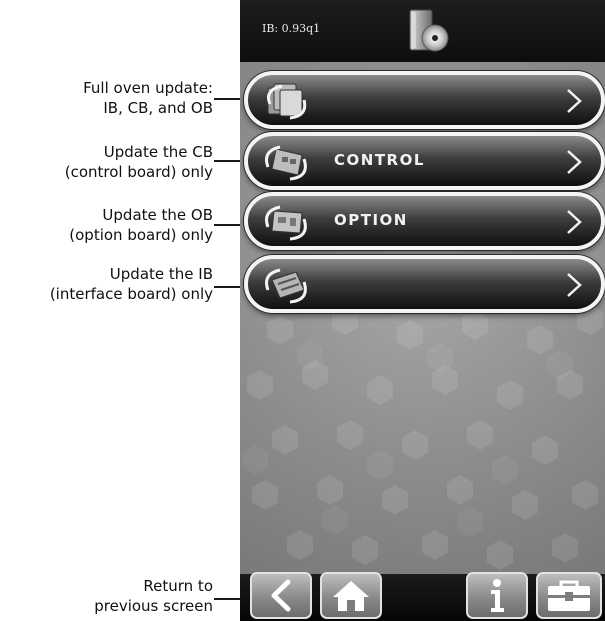 Image resolution: width=605 pixels, height=621 pixels. What do you see at coordinates (138, 172) in the screenshot?
I see `callout-update-cb-line2: (control board) only` at bounding box center [138, 172].